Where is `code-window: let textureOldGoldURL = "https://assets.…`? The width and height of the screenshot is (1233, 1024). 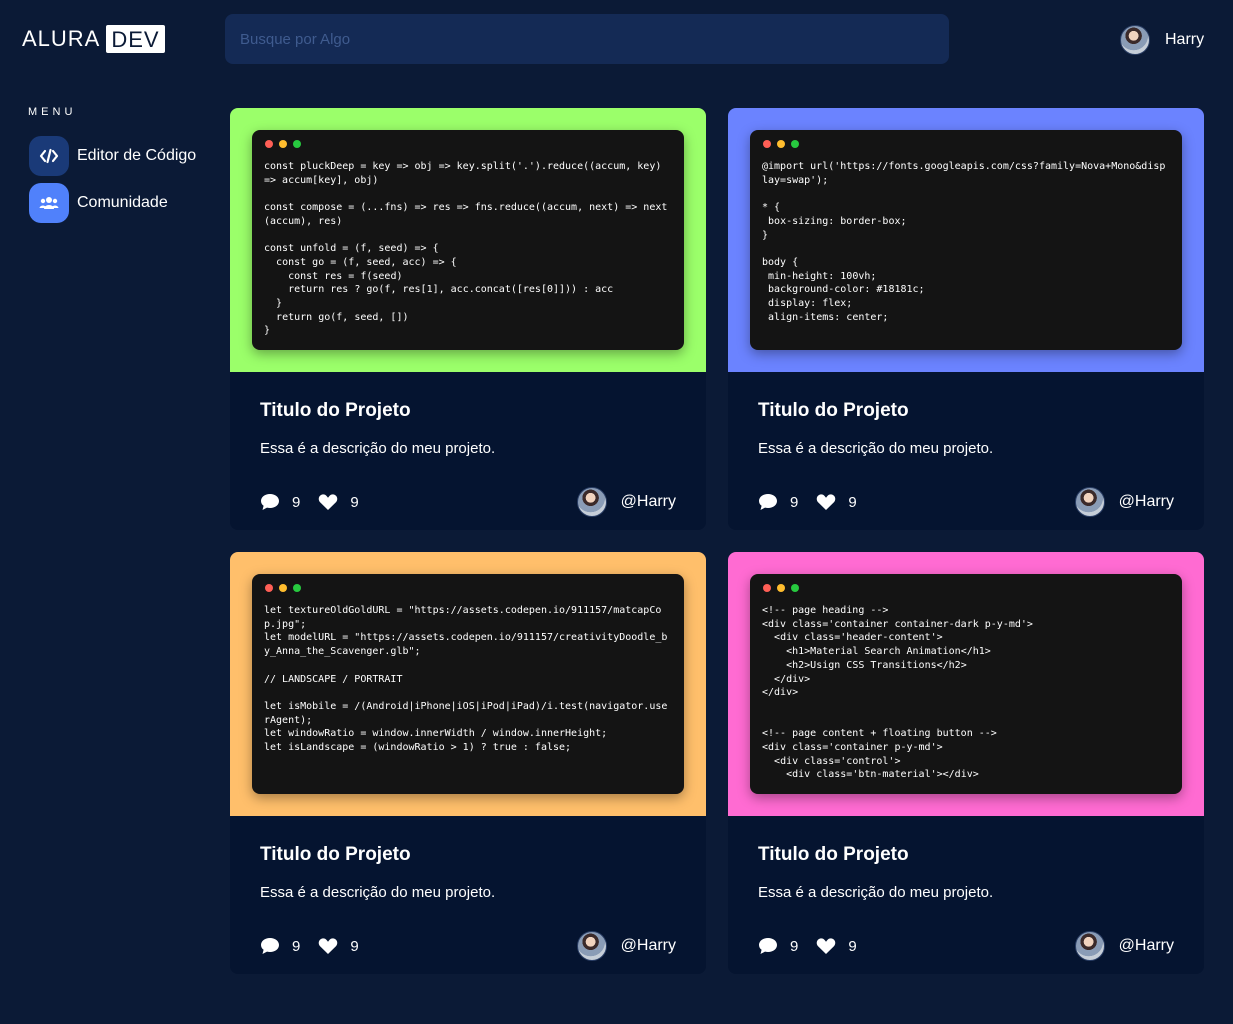
code-window: let textureOldGoldURL = "https://assets.… is located at coordinates (468, 684).